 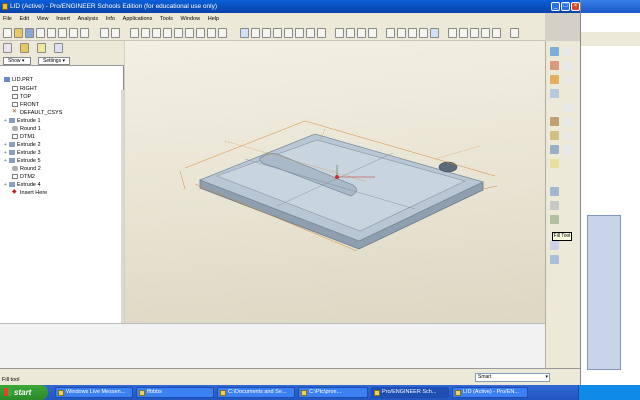 I want to click on paste-icon, so click(x=84, y=33).